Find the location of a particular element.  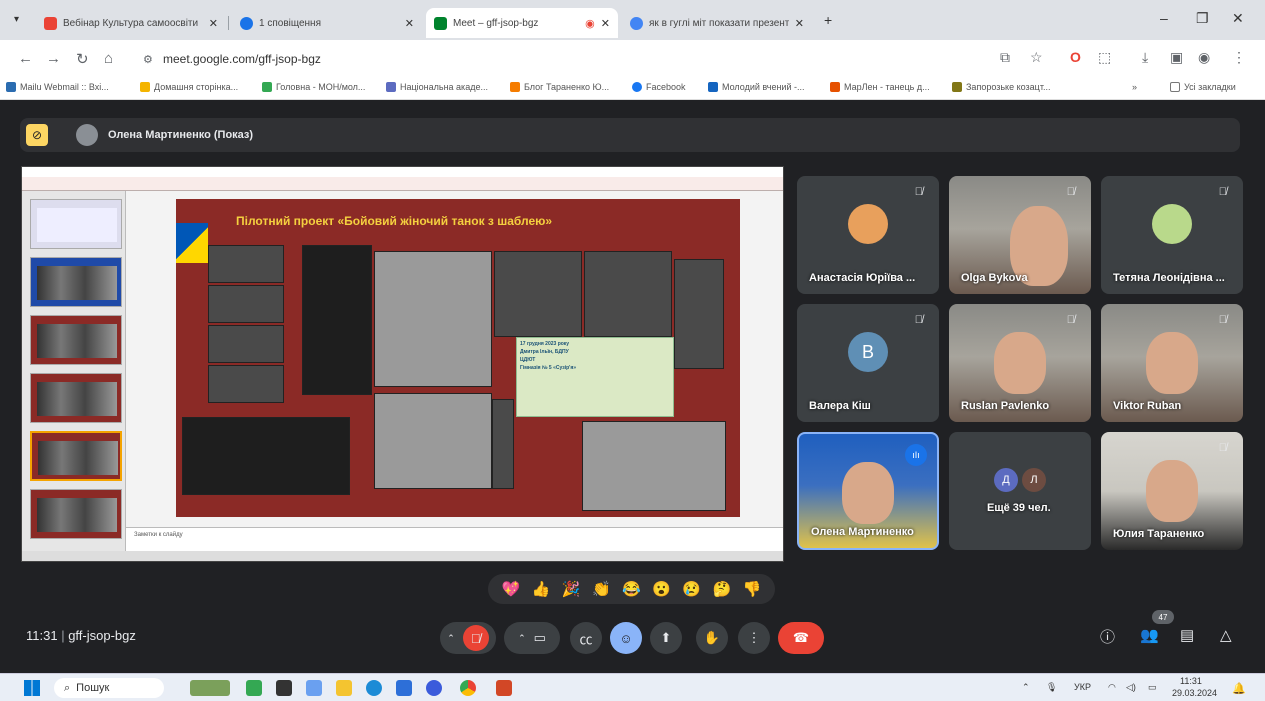

reaction-party: 🎉 is located at coordinates (571, 589).